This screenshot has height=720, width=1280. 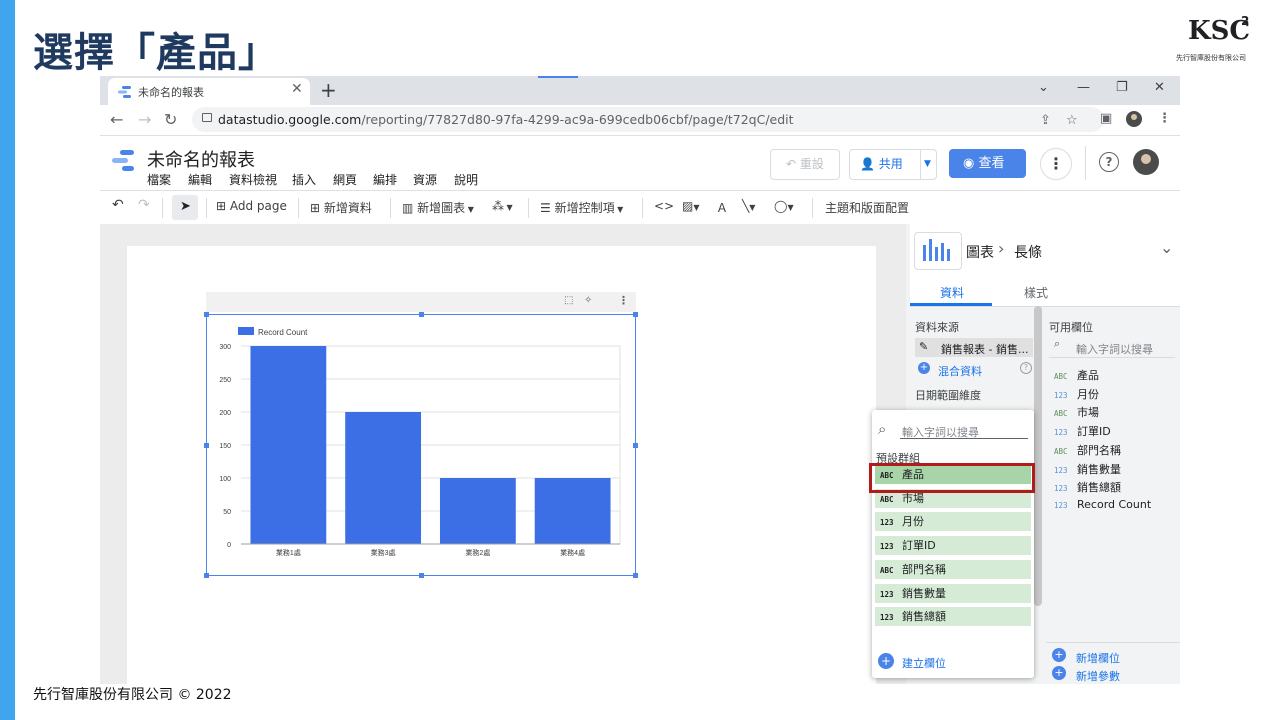 What do you see at coordinates (924, 368) in the screenshot?
I see `blend-add-icon: +` at bounding box center [924, 368].